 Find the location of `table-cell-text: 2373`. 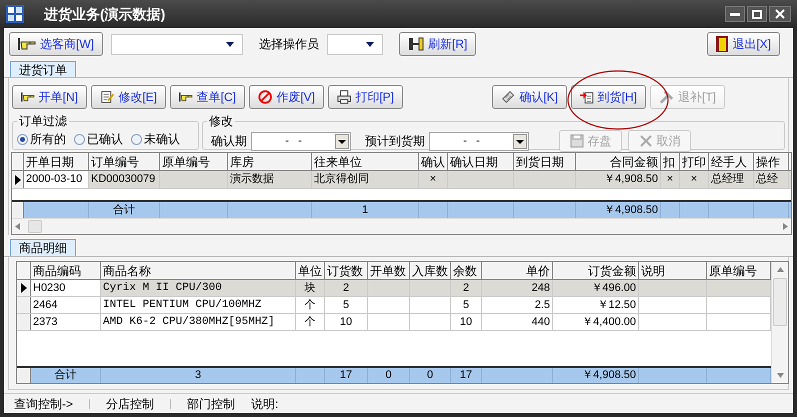

table-cell-text: 2373 is located at coordinates (45, 322).